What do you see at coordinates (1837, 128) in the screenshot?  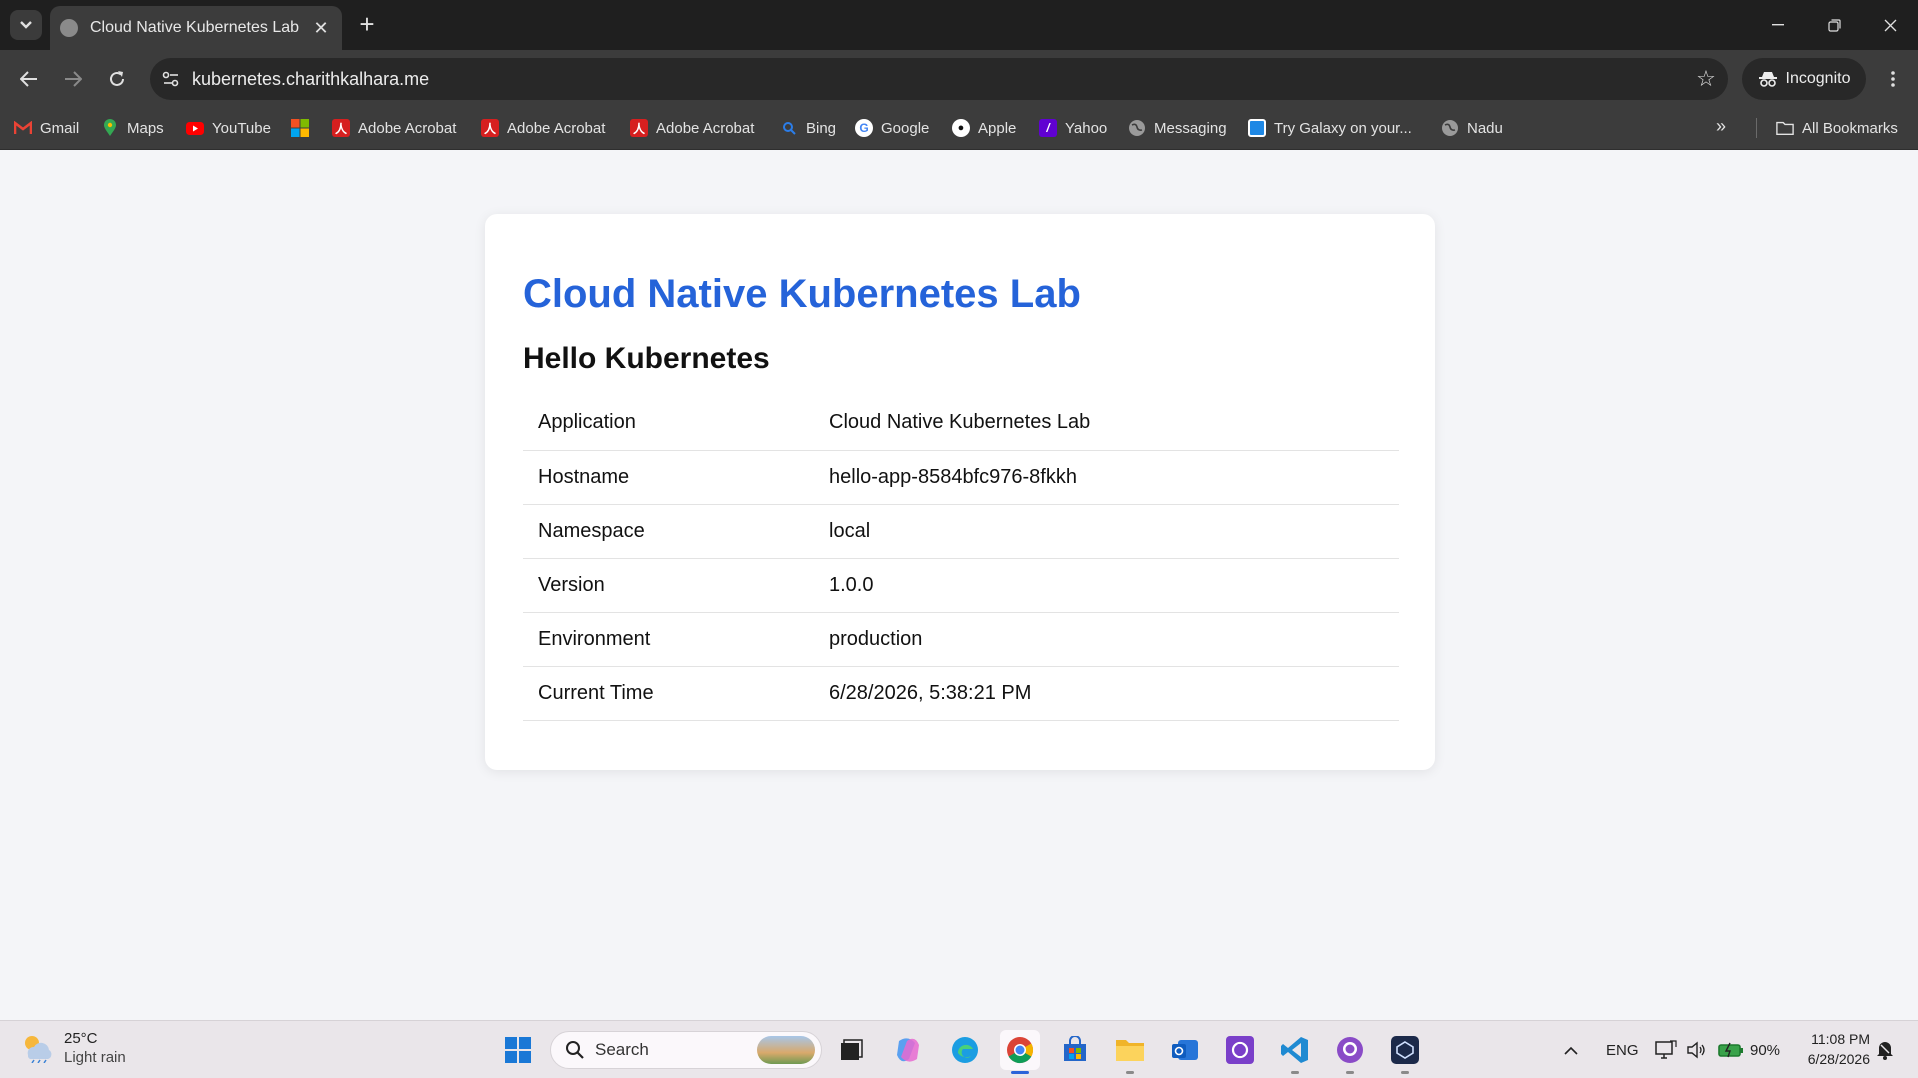 I see `all-bookmarks-button: All Bookmarks` at bounding box center [1837, 128].